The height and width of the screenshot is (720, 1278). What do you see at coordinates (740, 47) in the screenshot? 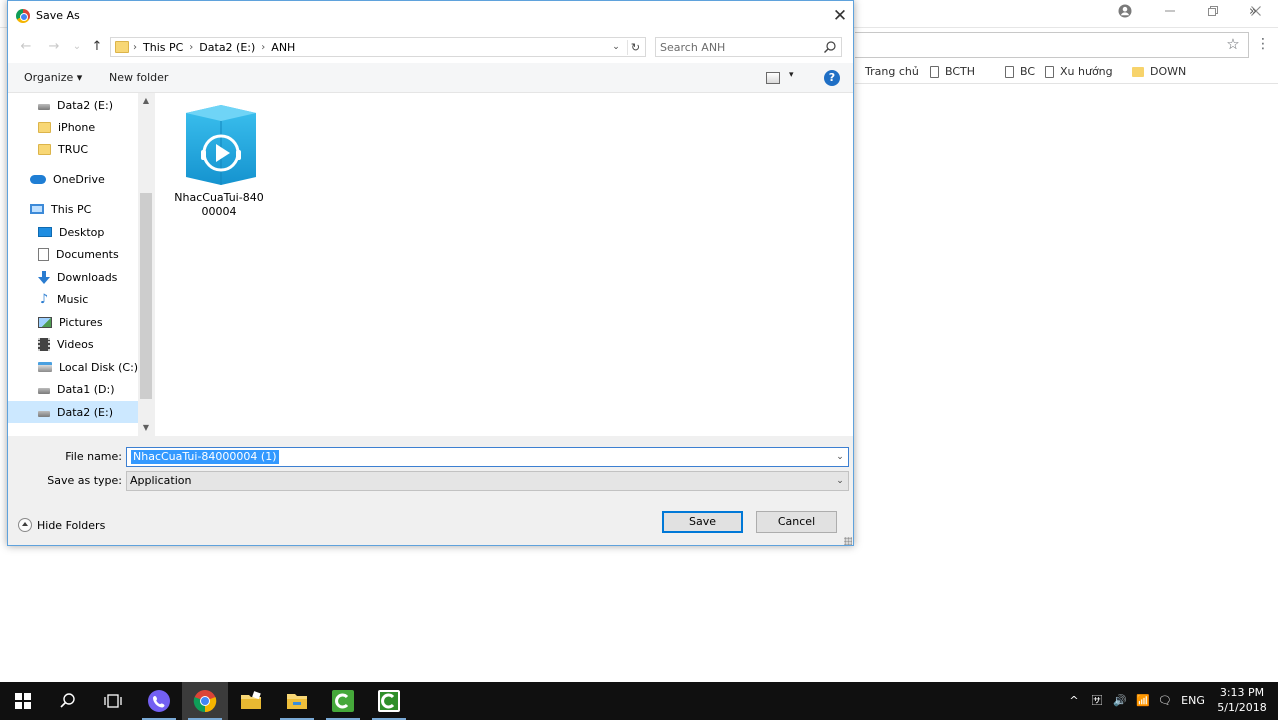
I see `search-input` at bounding box center [740, 47].